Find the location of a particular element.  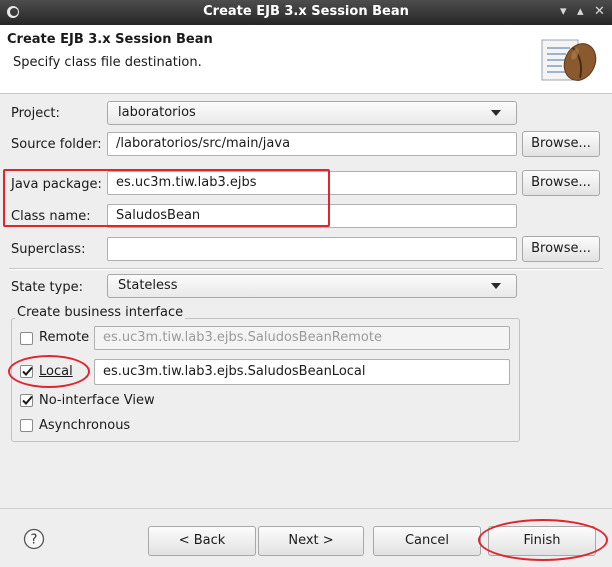

maximize-icon: ▴ is located at coordinates (580, 12).